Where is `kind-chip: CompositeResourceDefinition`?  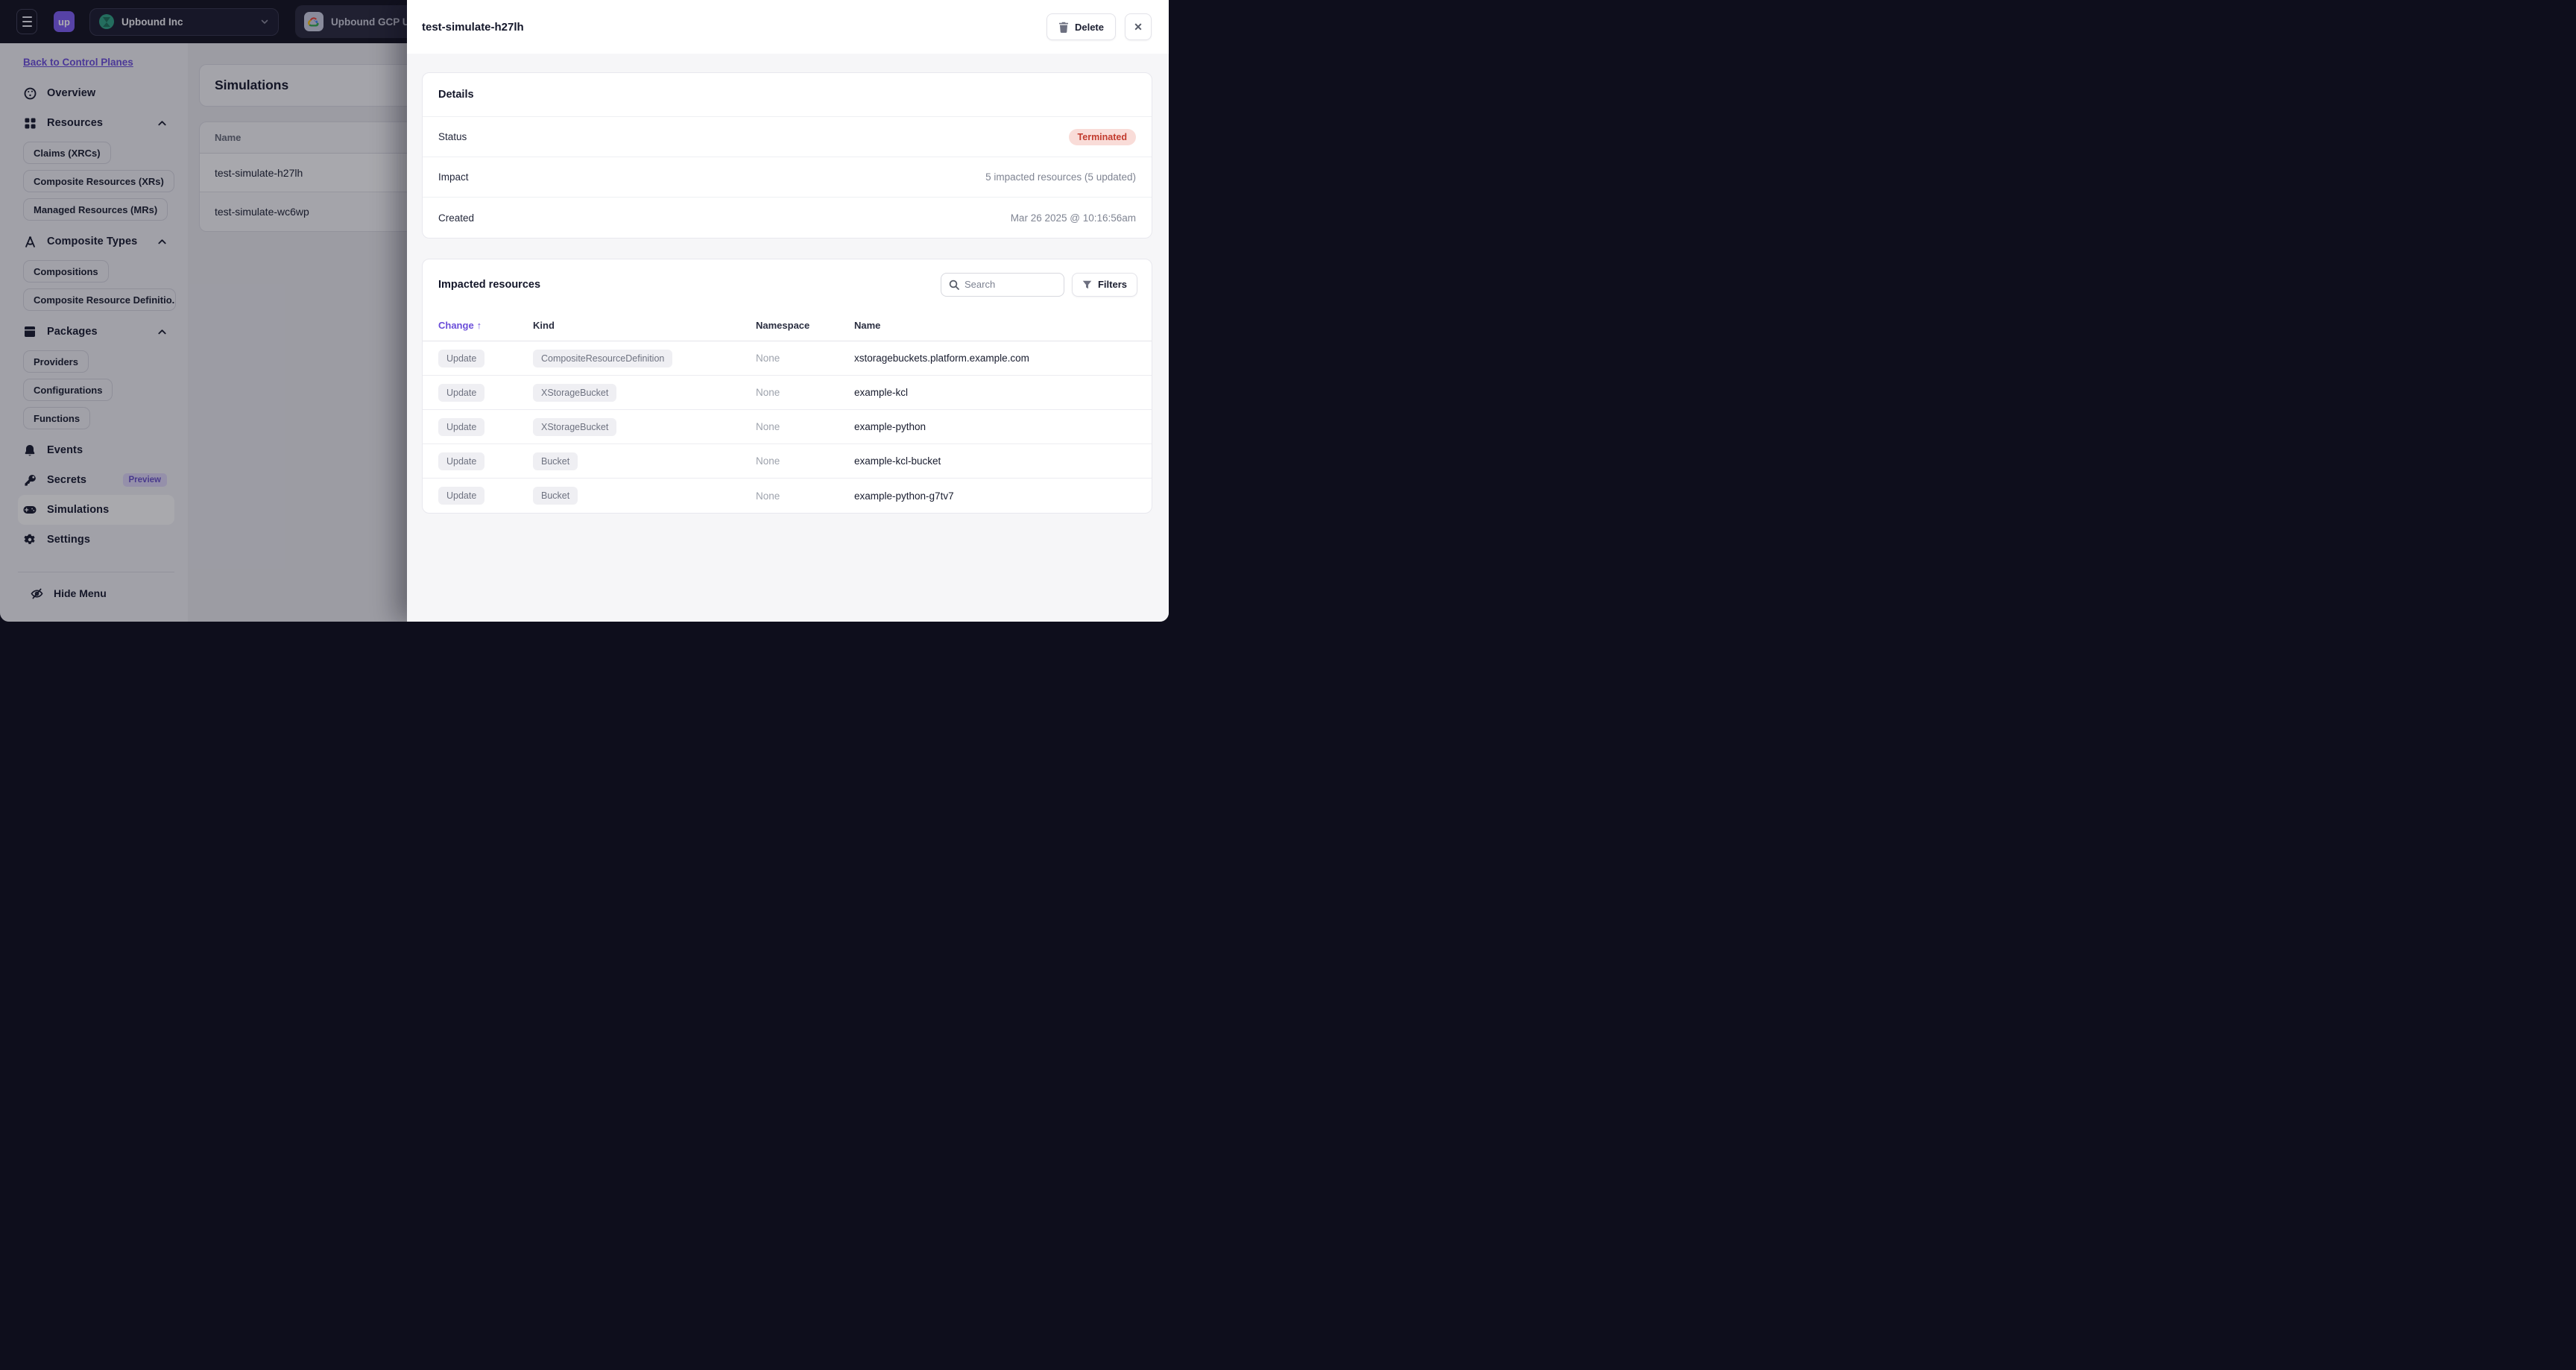 kind-chip: CompositeResourceDefinition is located at coordinates (603, 358).